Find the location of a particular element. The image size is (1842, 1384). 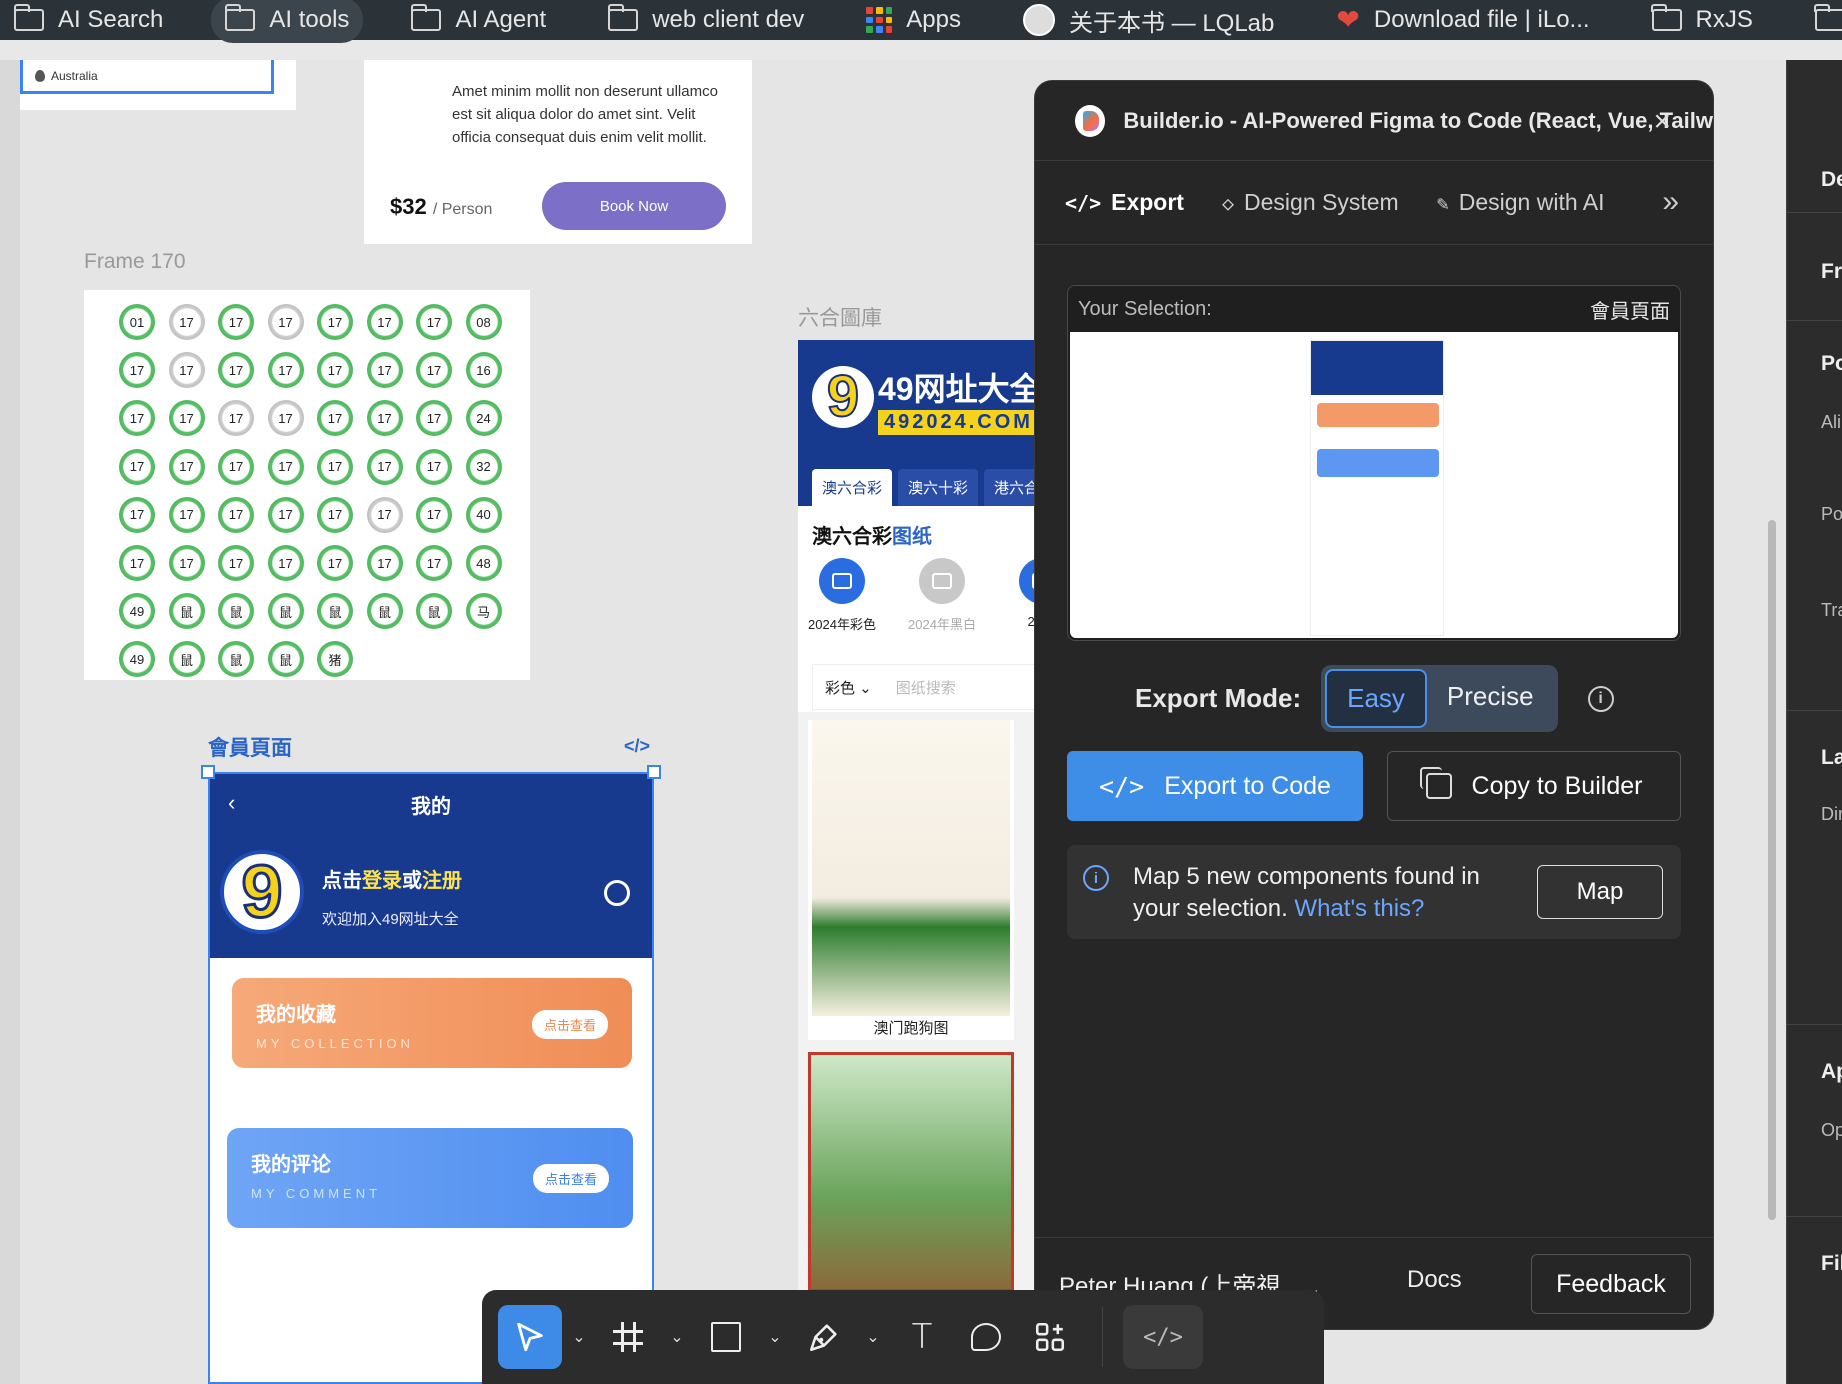

tab-export: </> Export is located at coordinates (1124, 202).